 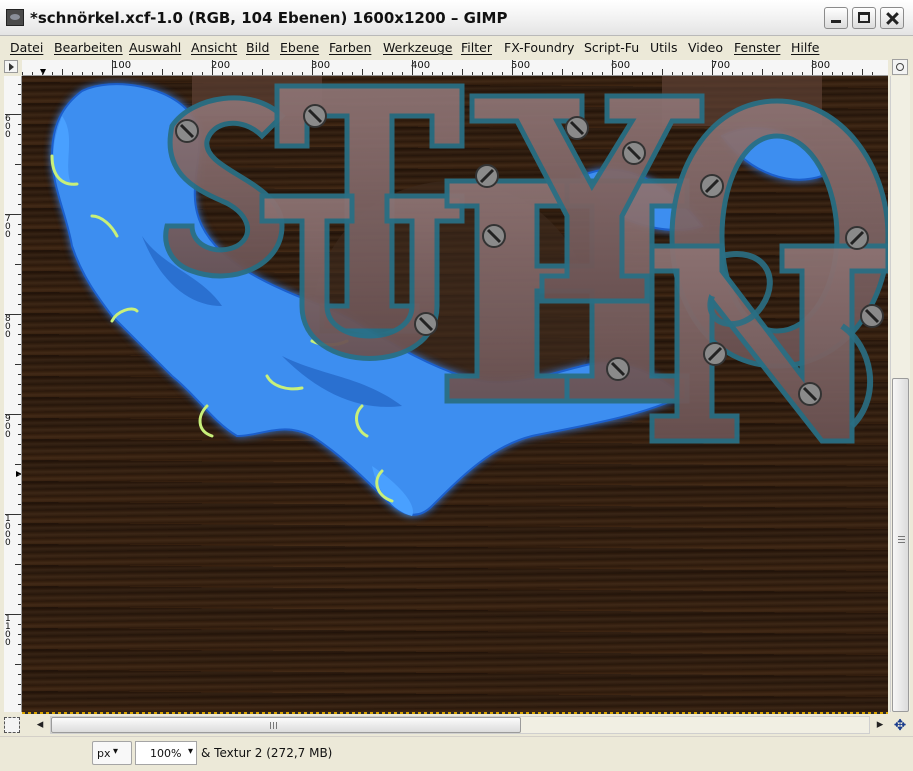 I want to click on menu-fenster: Fenster, so click(x=757, y=47).